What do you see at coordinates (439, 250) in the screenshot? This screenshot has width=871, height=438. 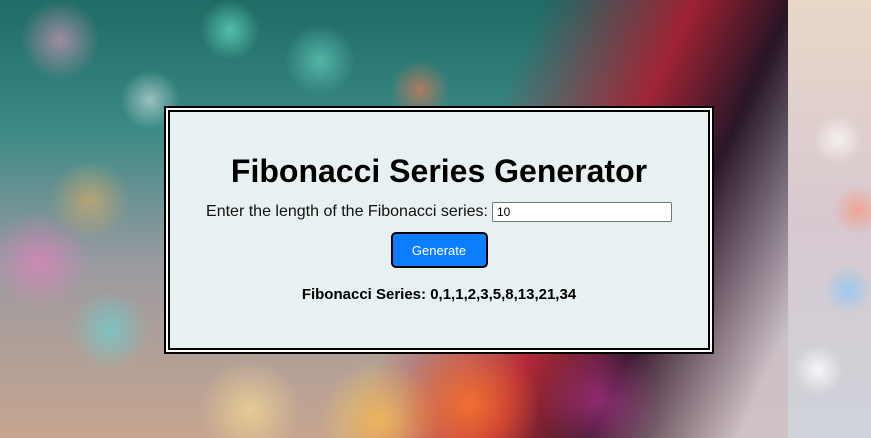 I see `generate-button: Generate` at bounding box center [439, 250].